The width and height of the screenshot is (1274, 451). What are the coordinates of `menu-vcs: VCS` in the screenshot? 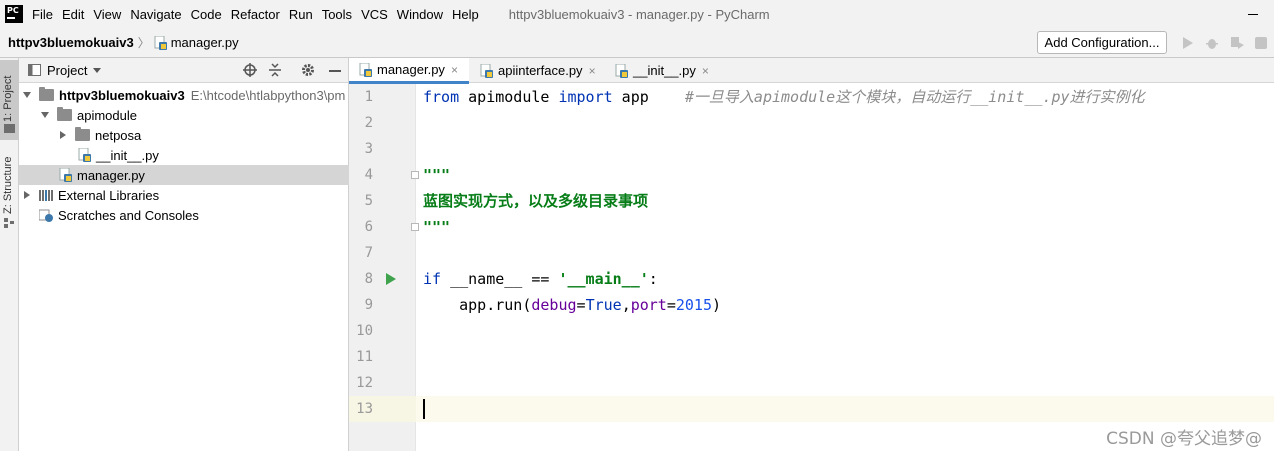 It's located at (374, 14).